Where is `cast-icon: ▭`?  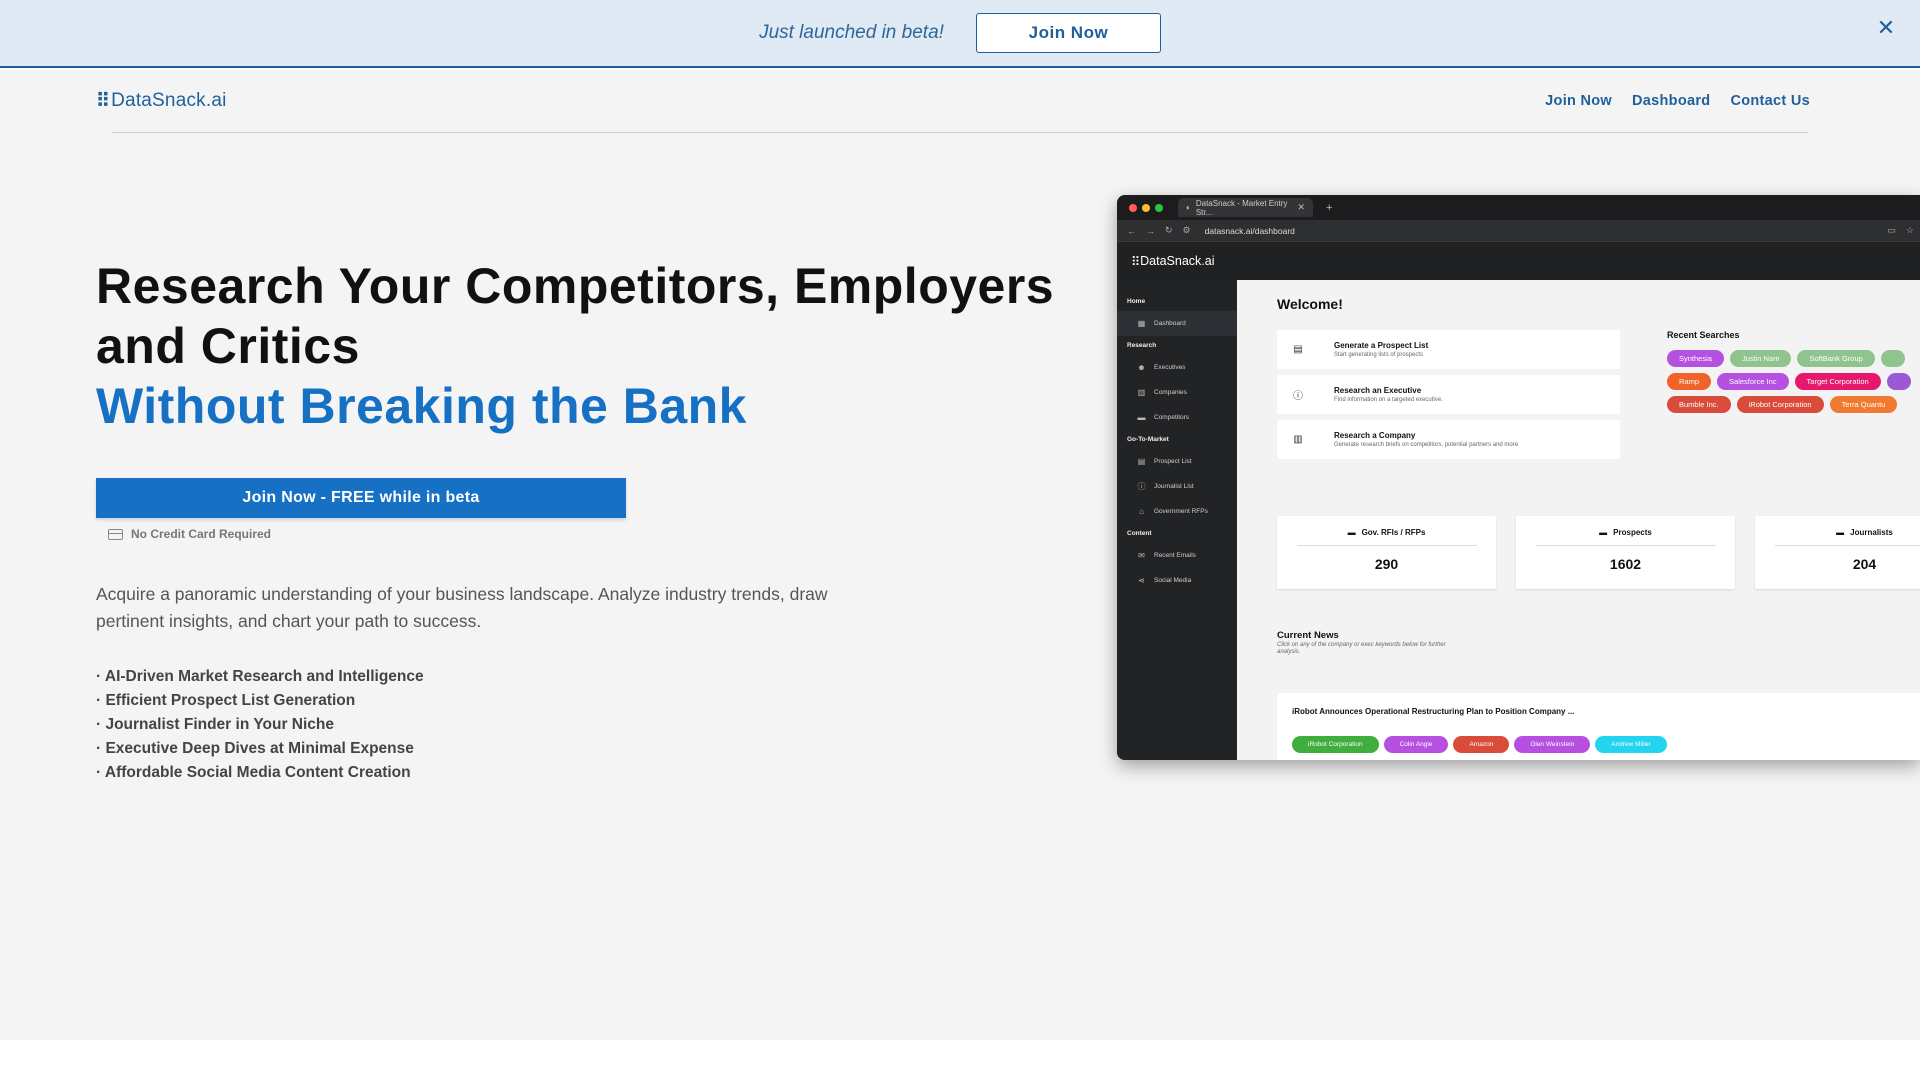 cast-icon: ▭ is located at coordinates (1891, 230).